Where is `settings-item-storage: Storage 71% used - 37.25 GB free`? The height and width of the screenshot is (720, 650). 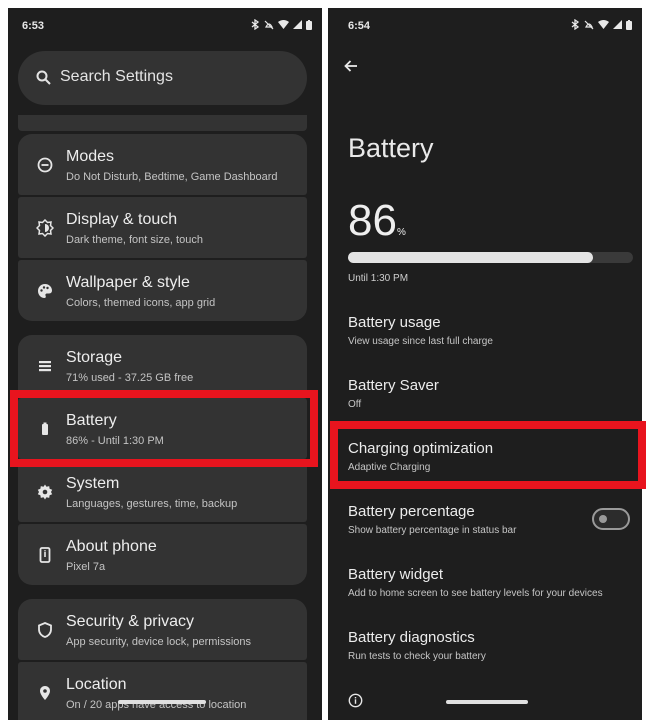 settings-item-storage: Storage 71% used - 37.25 GB free is located at coordinates (162, 365).